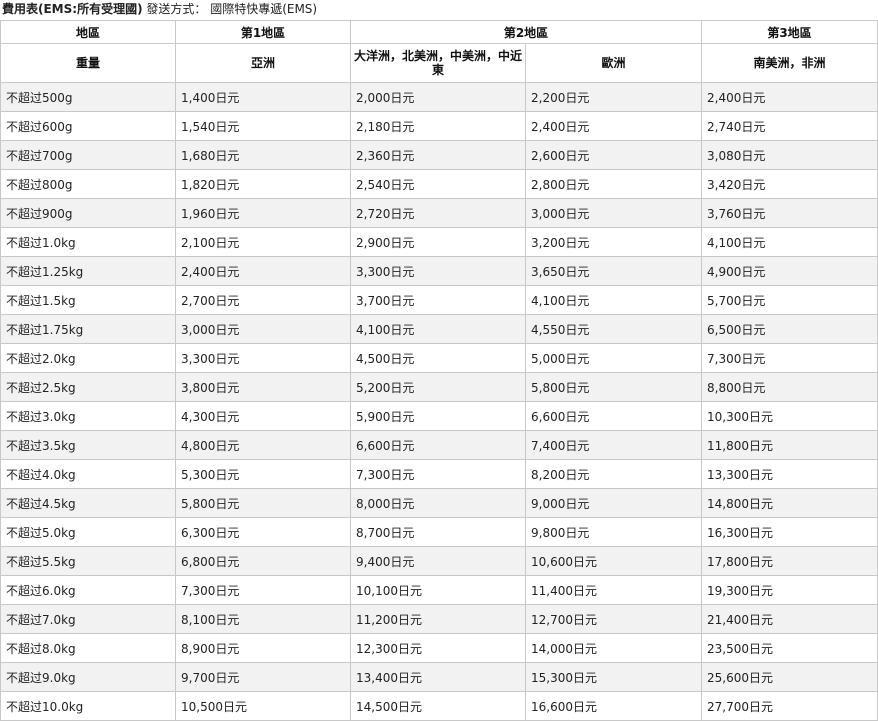 This screenshot has width=878, height=721. Describe the element at coordinates (263, 503) in the screenshot. I see `zone1-asia-price: 5,800日元` at that location.